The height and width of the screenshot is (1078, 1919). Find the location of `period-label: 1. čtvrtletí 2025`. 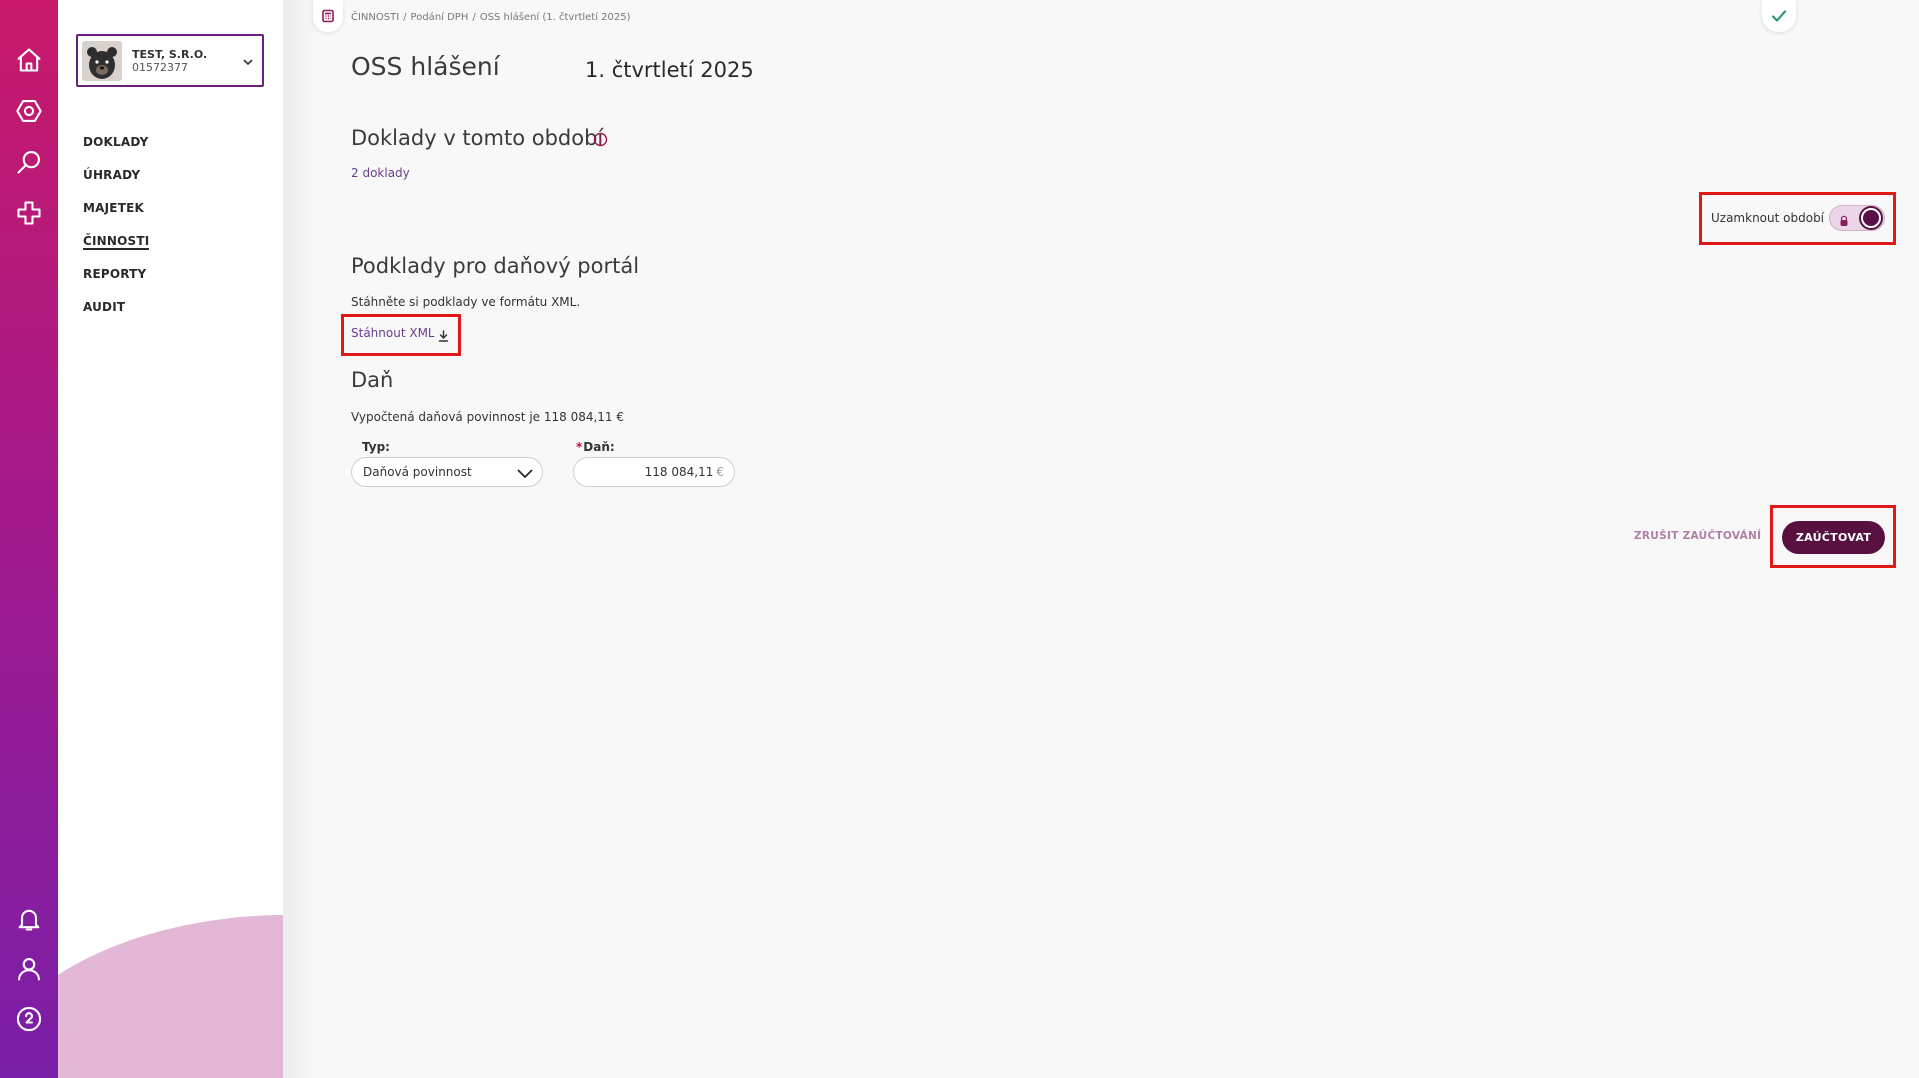

period-label: 1. čtvrtletí 2025 is located at coordinates (669, 70).